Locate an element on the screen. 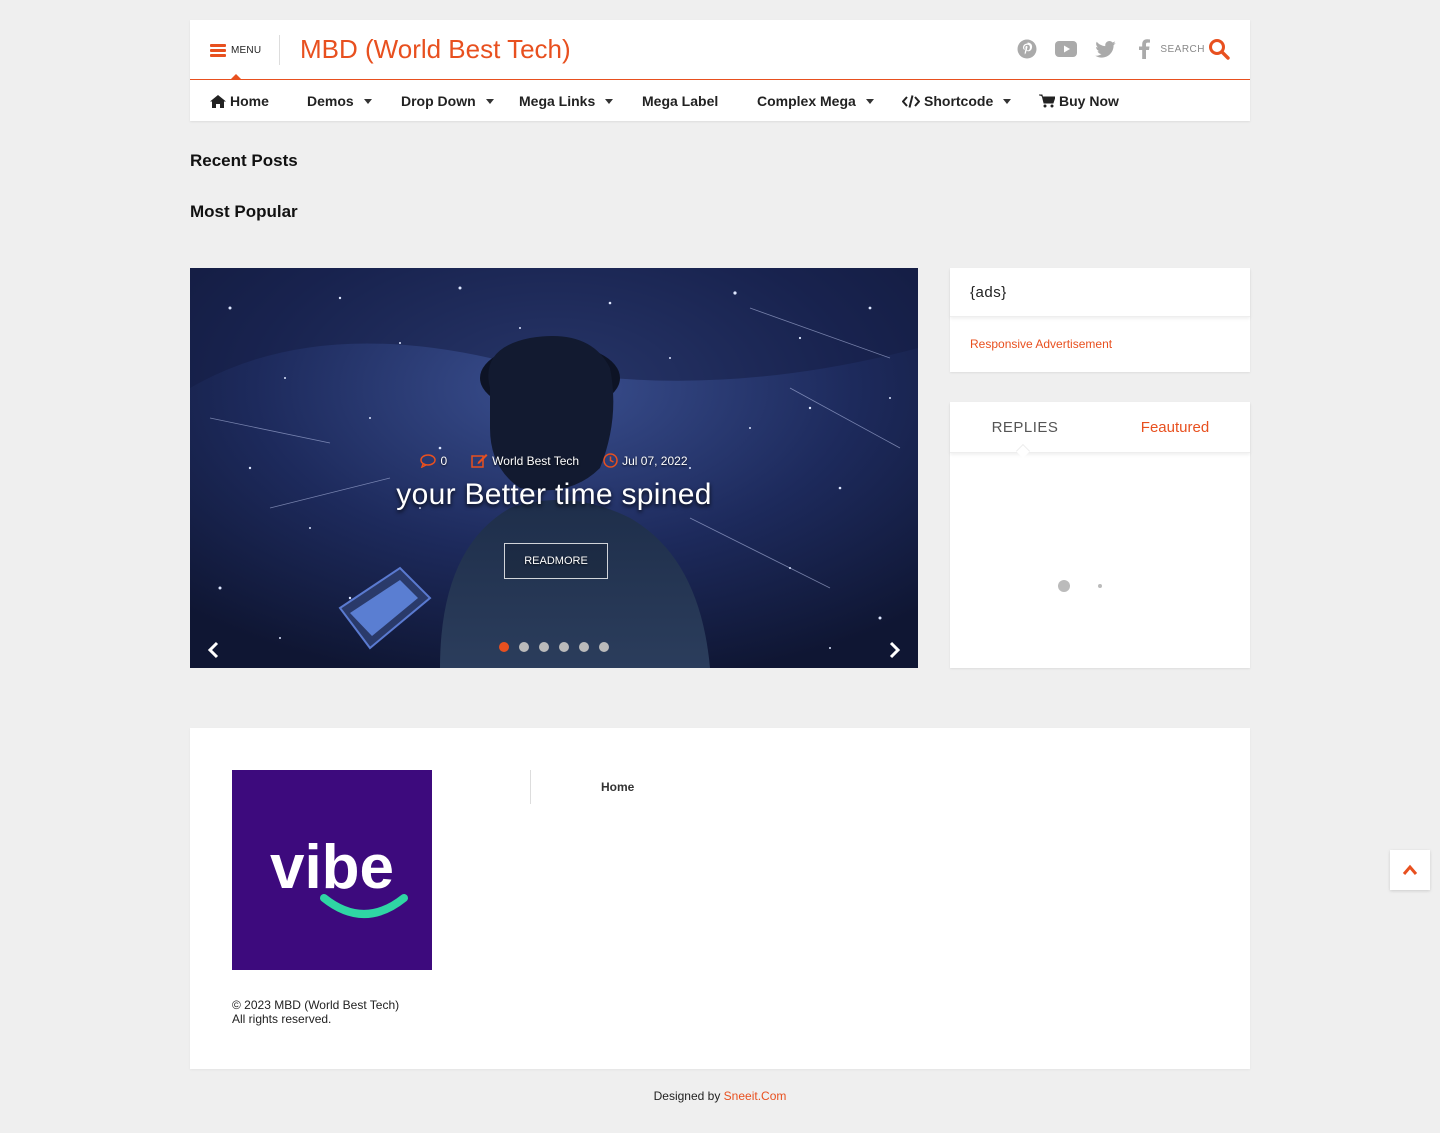  nav-complex-mega: Complex Mega is located at coordinates (815, 101).